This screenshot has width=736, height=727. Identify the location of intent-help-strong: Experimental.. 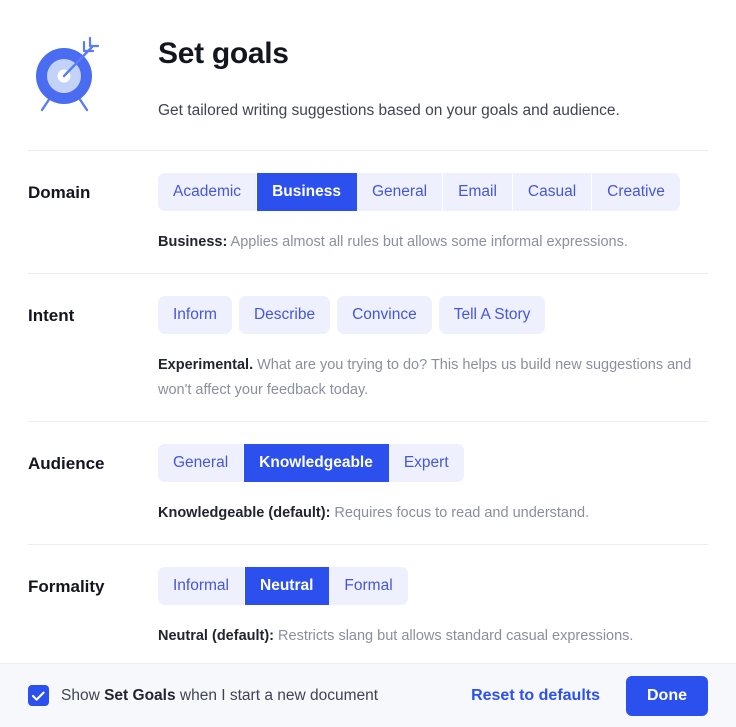
(206, 365).